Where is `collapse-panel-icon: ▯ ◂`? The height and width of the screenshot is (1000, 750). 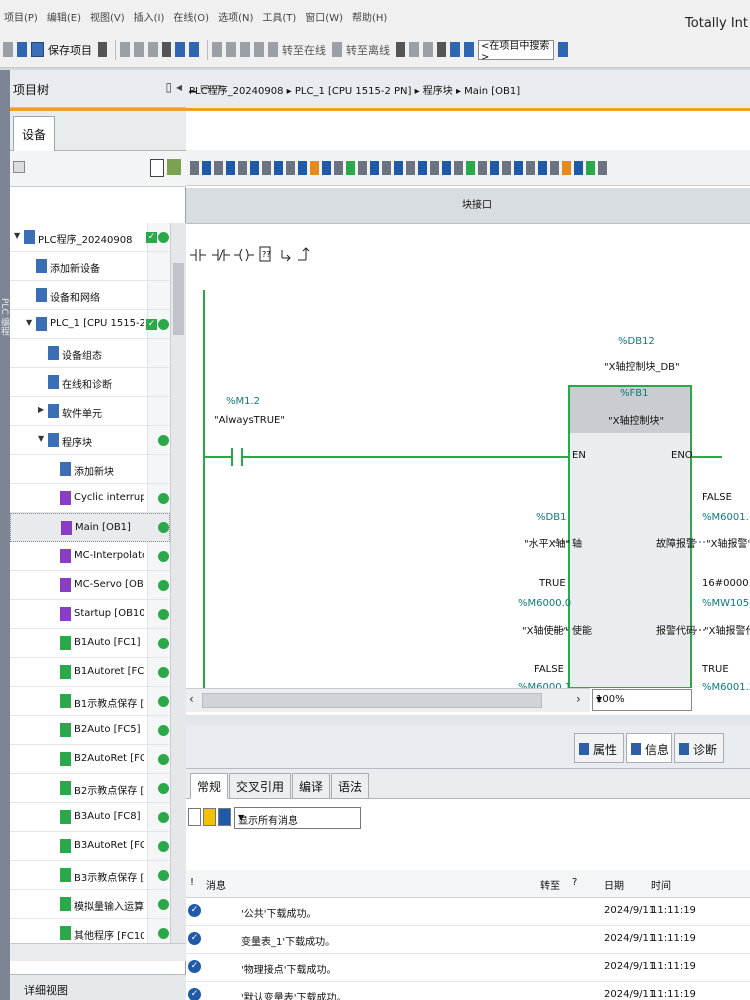 collapse-panel-icon: ▯ ◂ is located at coordinates (174, 87).